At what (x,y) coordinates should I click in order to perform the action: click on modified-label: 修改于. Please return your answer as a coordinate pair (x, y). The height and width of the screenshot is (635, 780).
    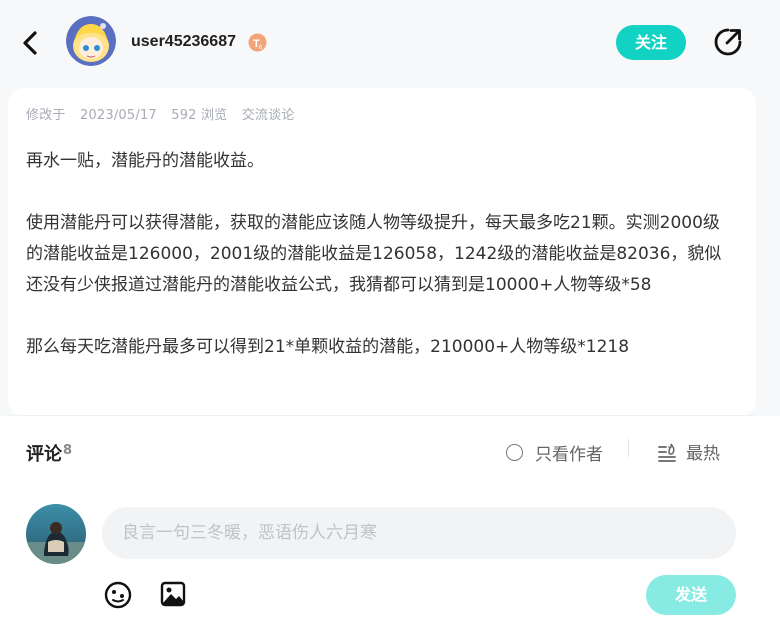
    Looking at the image, I should click on (46, 115).